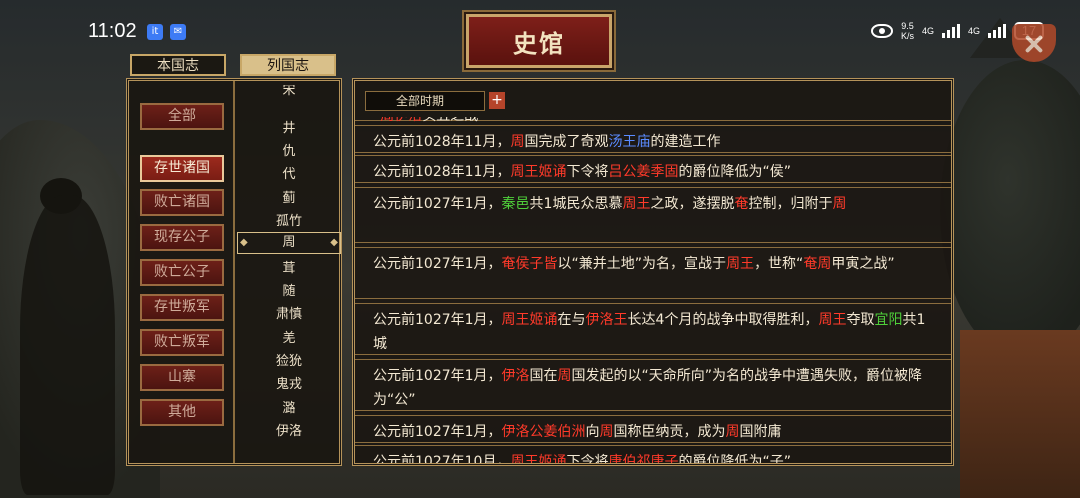 This screenshot has height=498, width=1080. Describe the element at coordinates (182, 168) in the screenshot. I see `category-existing-states-button: 存世诸国` at that location.